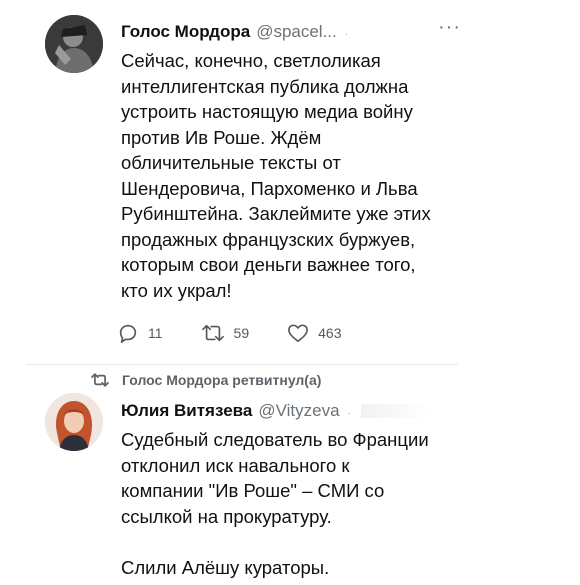 The image size is (580, 585). Describe the element at coordinates (242, 364) in the screenshot. I see `divider` at that location.